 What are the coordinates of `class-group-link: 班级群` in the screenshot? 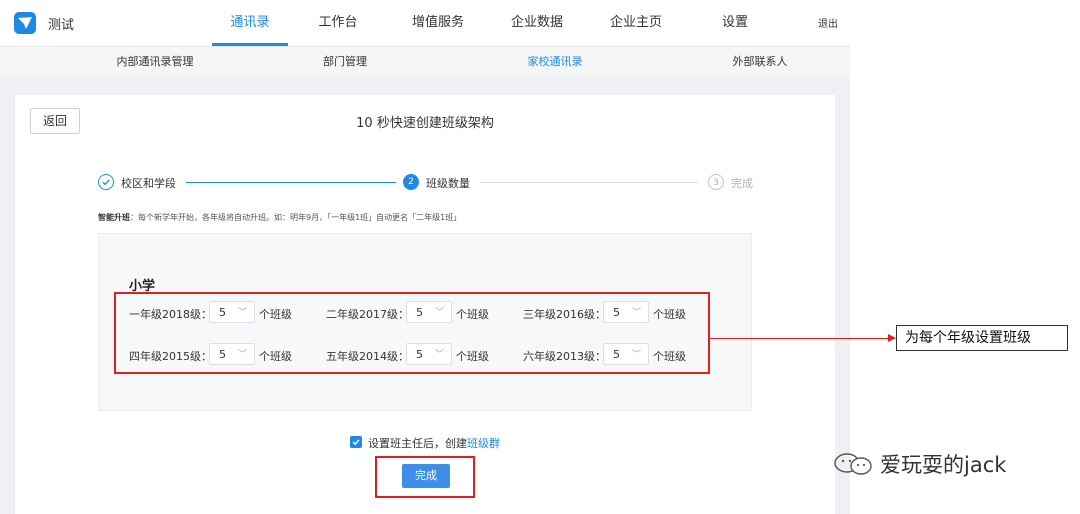 It's located at (483, 443).